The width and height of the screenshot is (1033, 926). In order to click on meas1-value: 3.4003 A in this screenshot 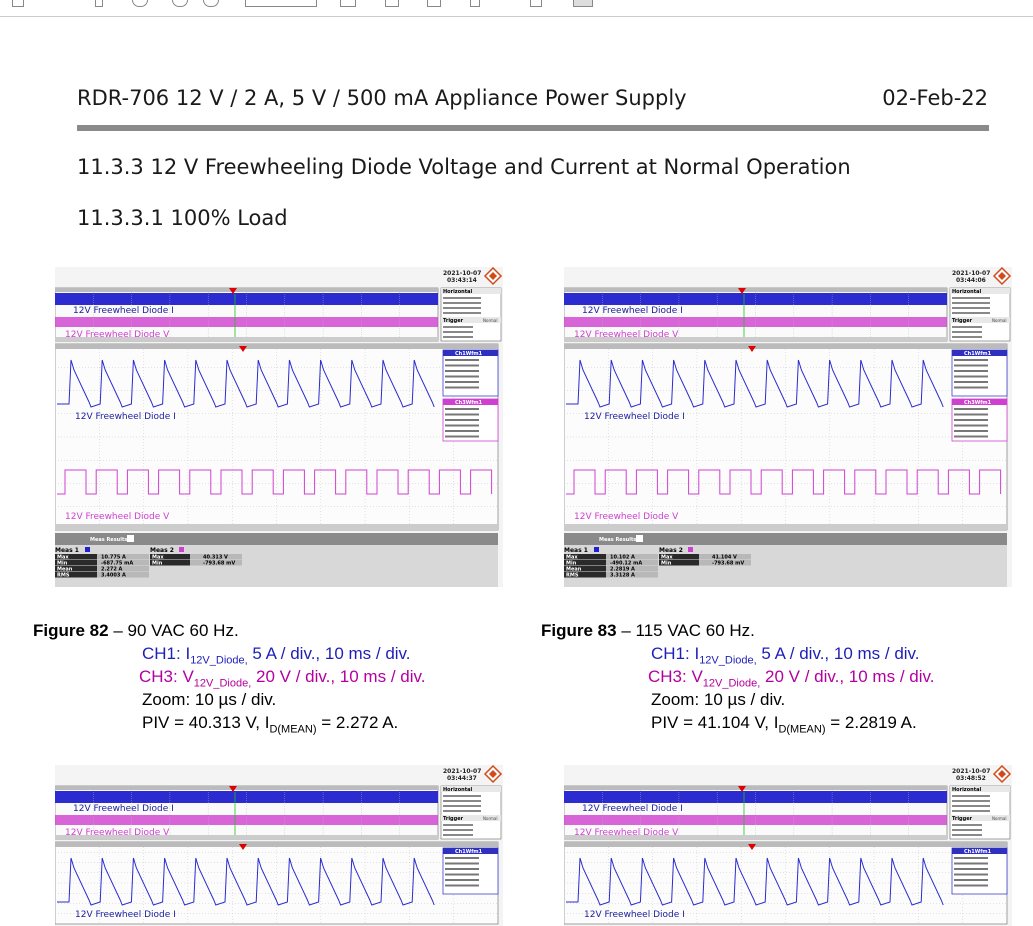, I will do `click(113, 576)`.